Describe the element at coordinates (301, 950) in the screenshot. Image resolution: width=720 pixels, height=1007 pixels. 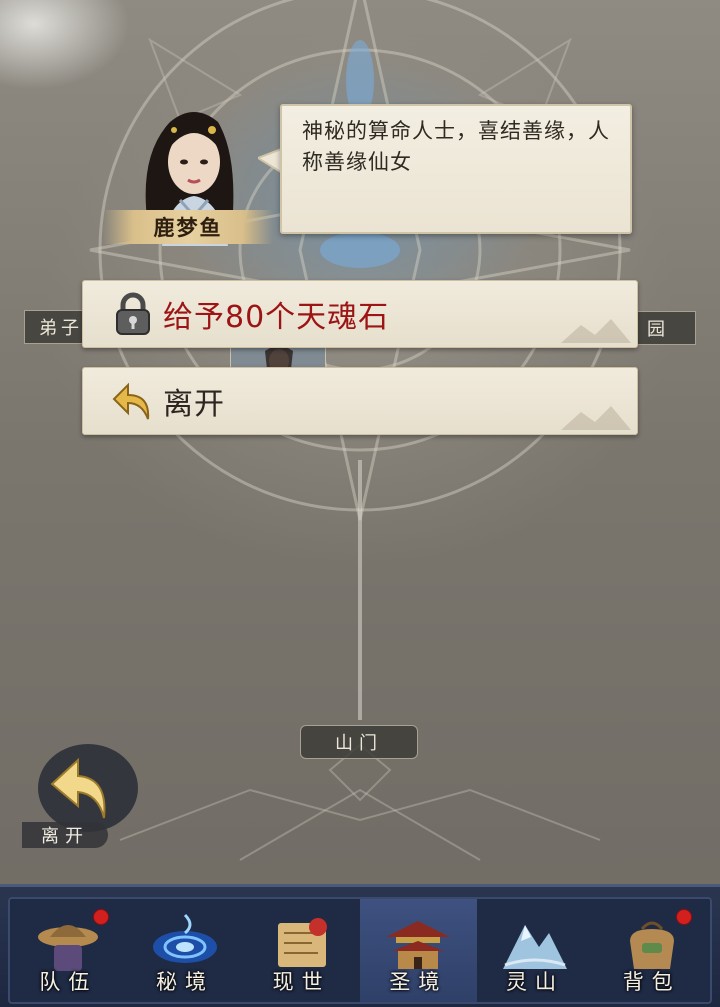
I see `nav-tab-present-world: 现世` at that location.